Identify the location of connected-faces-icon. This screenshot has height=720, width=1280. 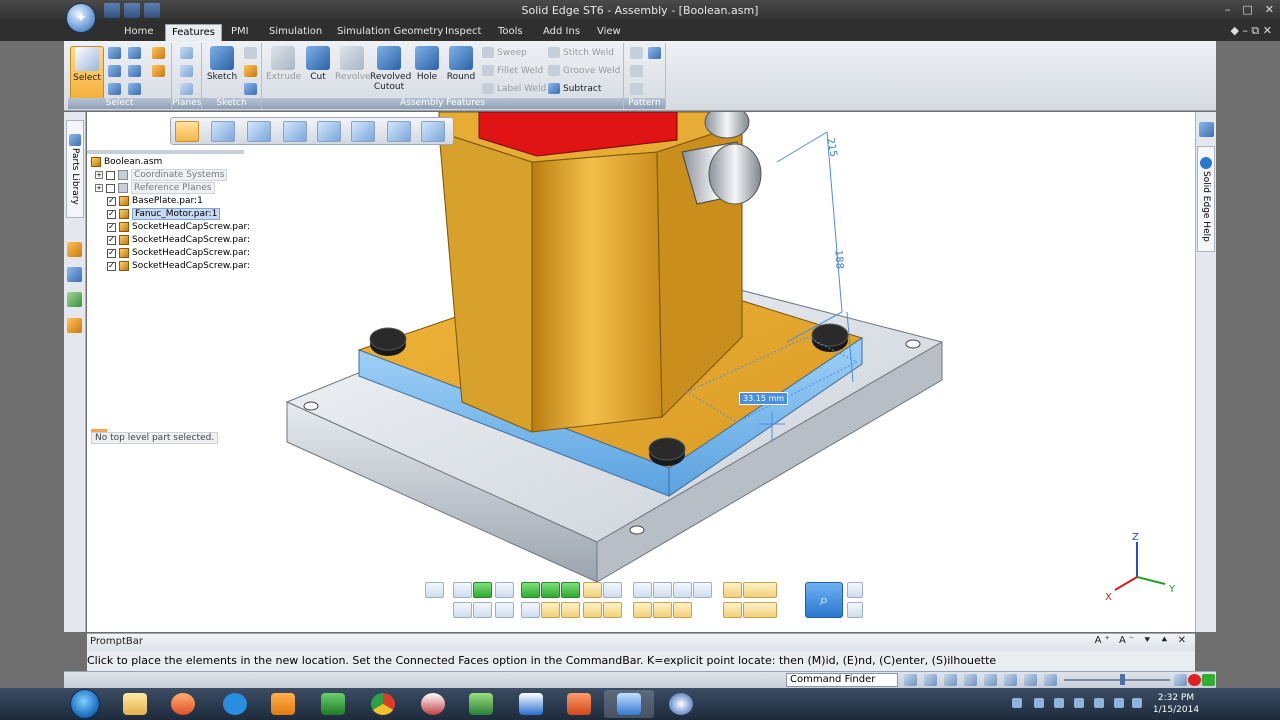
(363, 131).